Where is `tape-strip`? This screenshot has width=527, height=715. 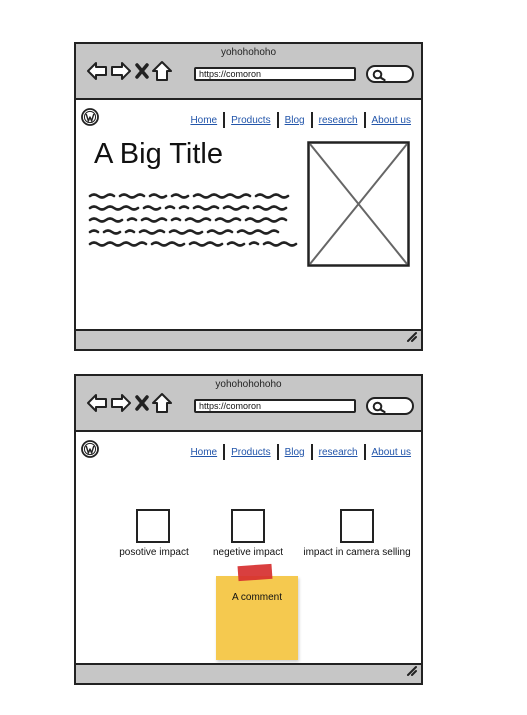
tape-strip is located at coordinates (255, 572).